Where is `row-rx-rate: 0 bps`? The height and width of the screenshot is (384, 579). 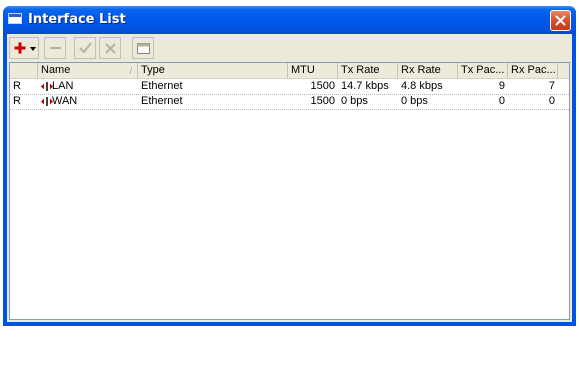
row-rx-rate: 0 bps is located at coordinates (414, 101).